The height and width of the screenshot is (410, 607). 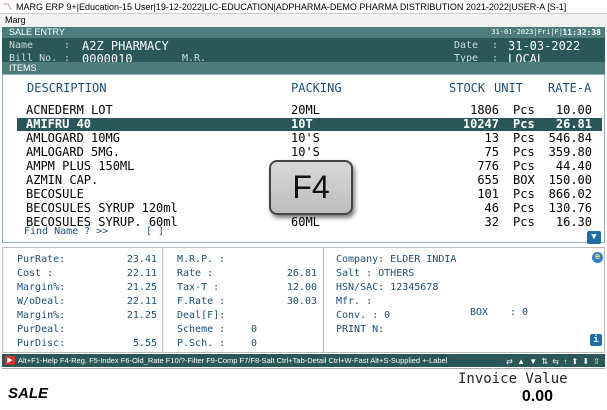 I want to click on play-icon: ▶, so click(x=10, y=360).